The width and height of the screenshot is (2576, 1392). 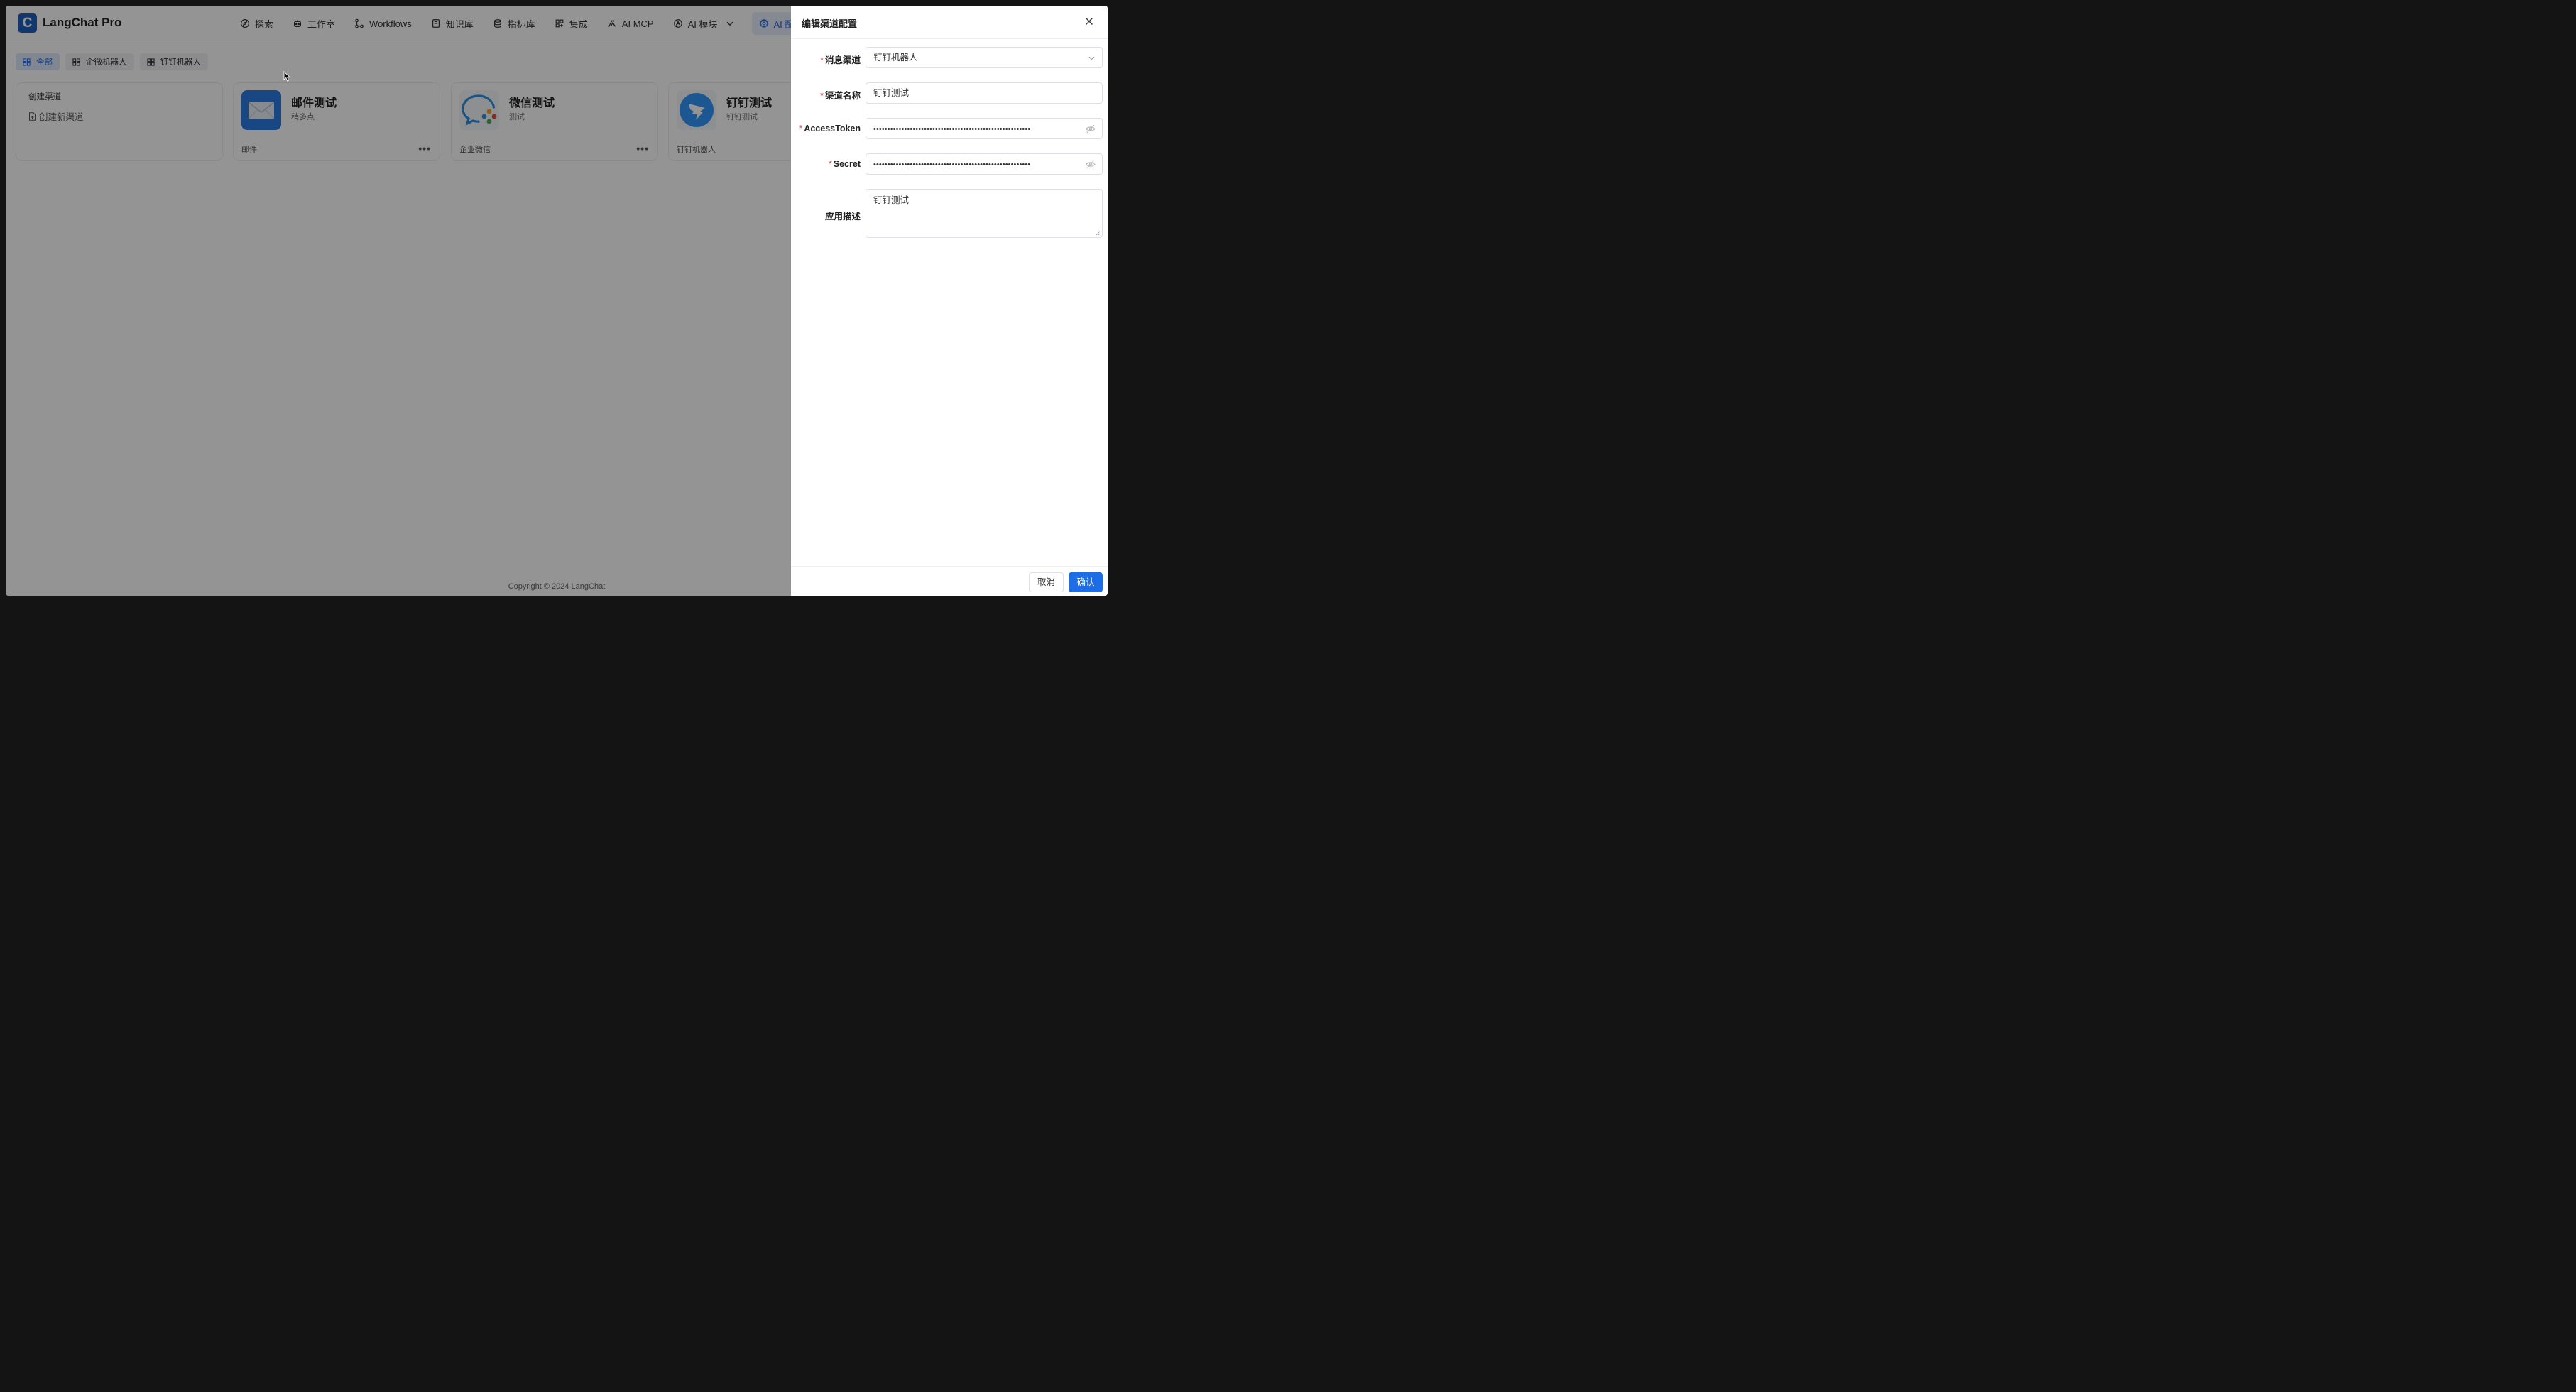 What do you see at coordinates (984, 213) in the screenshot?
I see `description-textarea: 钉钉测试` at bounding box center [984, 213].